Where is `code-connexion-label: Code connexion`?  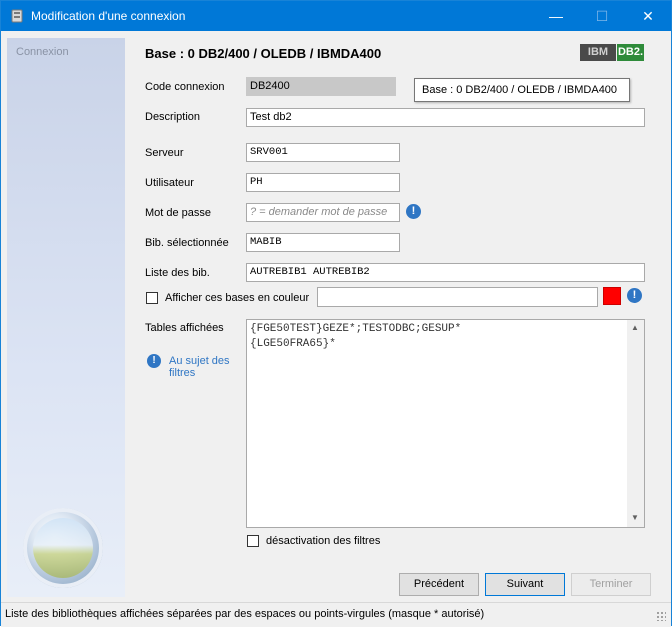
code-connexion-label: Code connexion is located at coordinates (185, 87).